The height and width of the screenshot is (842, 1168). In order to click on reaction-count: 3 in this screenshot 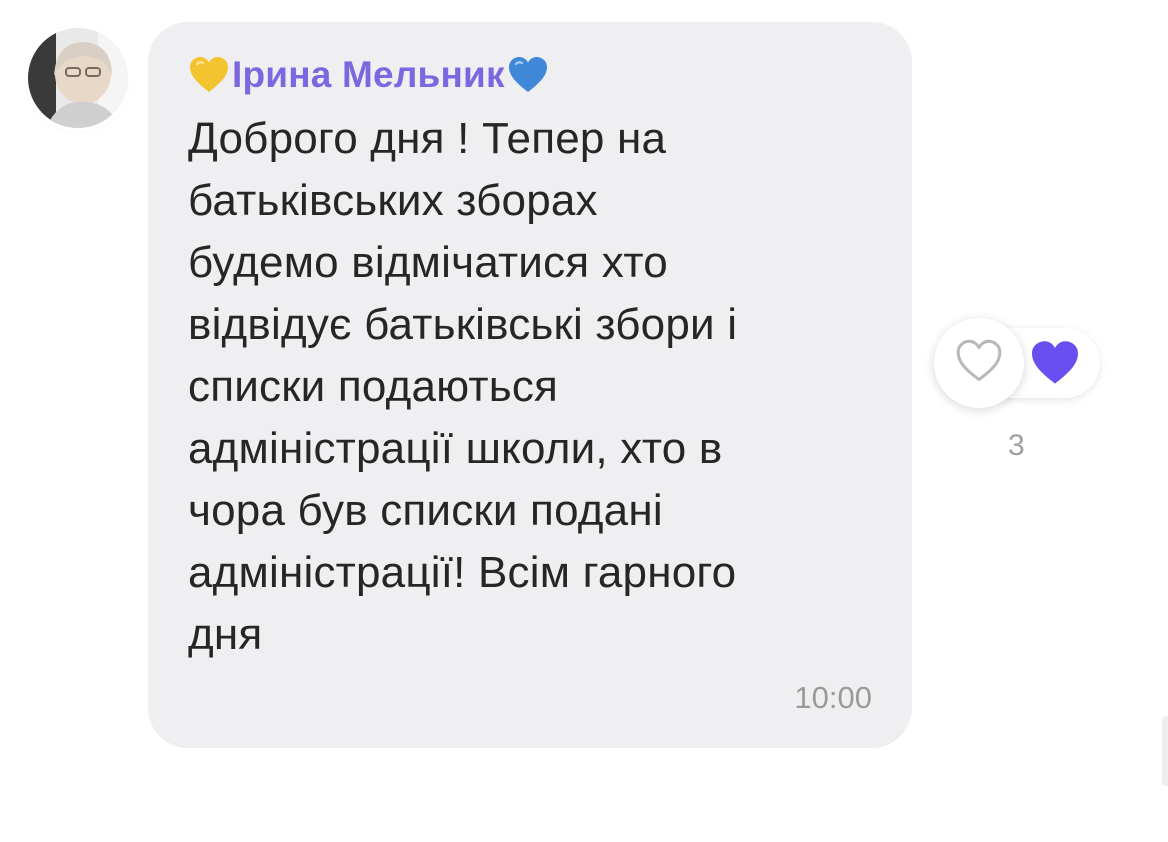, I will do `click(1016, 446)`.